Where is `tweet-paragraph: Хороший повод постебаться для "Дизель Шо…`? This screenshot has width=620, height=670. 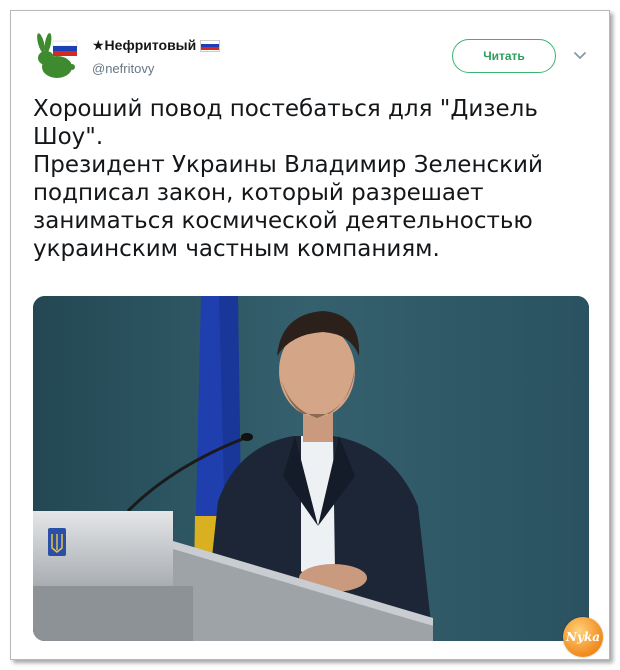 tweet-paragraph: Хороший повод постебаться для "Дизель Шо… is located at coordinates (285, 123).